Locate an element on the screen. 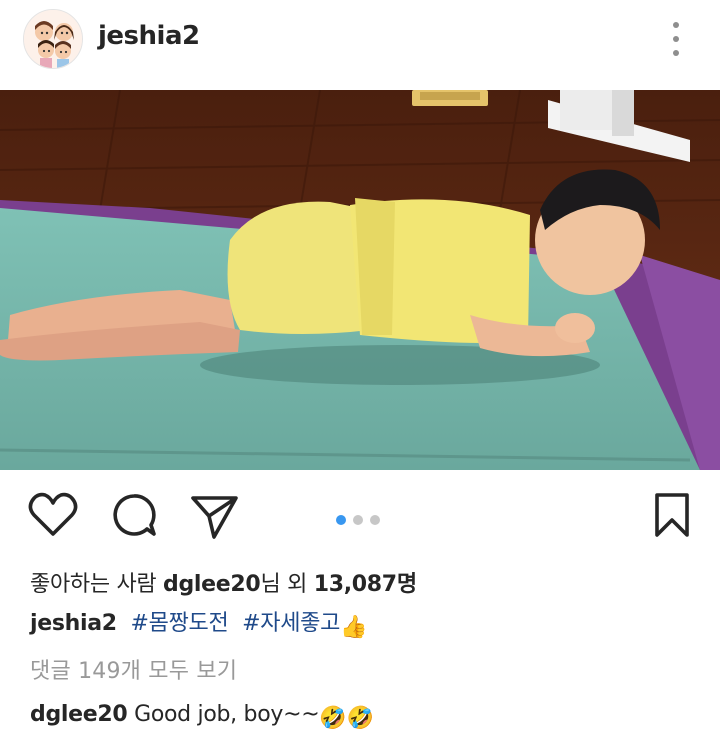 The width and height of the screenshot is (720, 744). caption-username: jeshia2 is located at coordinates (73, 623).